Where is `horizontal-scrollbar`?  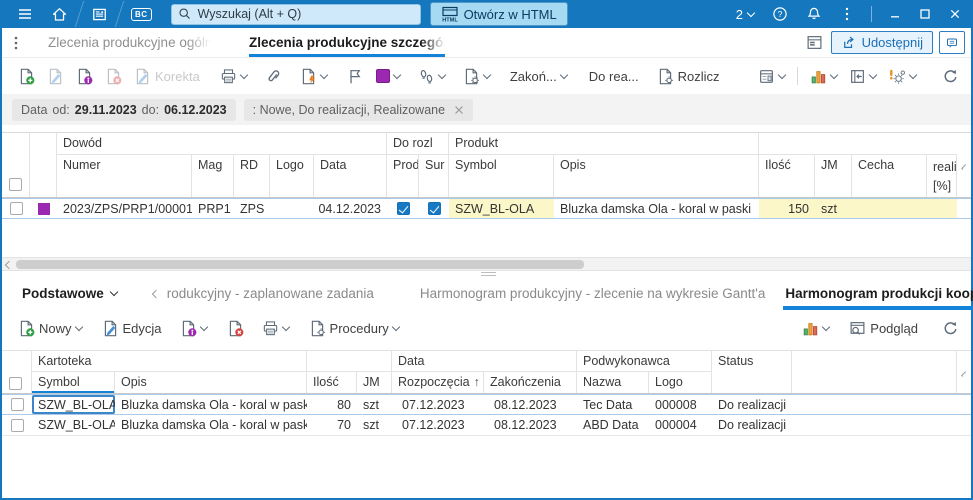 horizontal-scrollbar is located at coordinates (486, 264).